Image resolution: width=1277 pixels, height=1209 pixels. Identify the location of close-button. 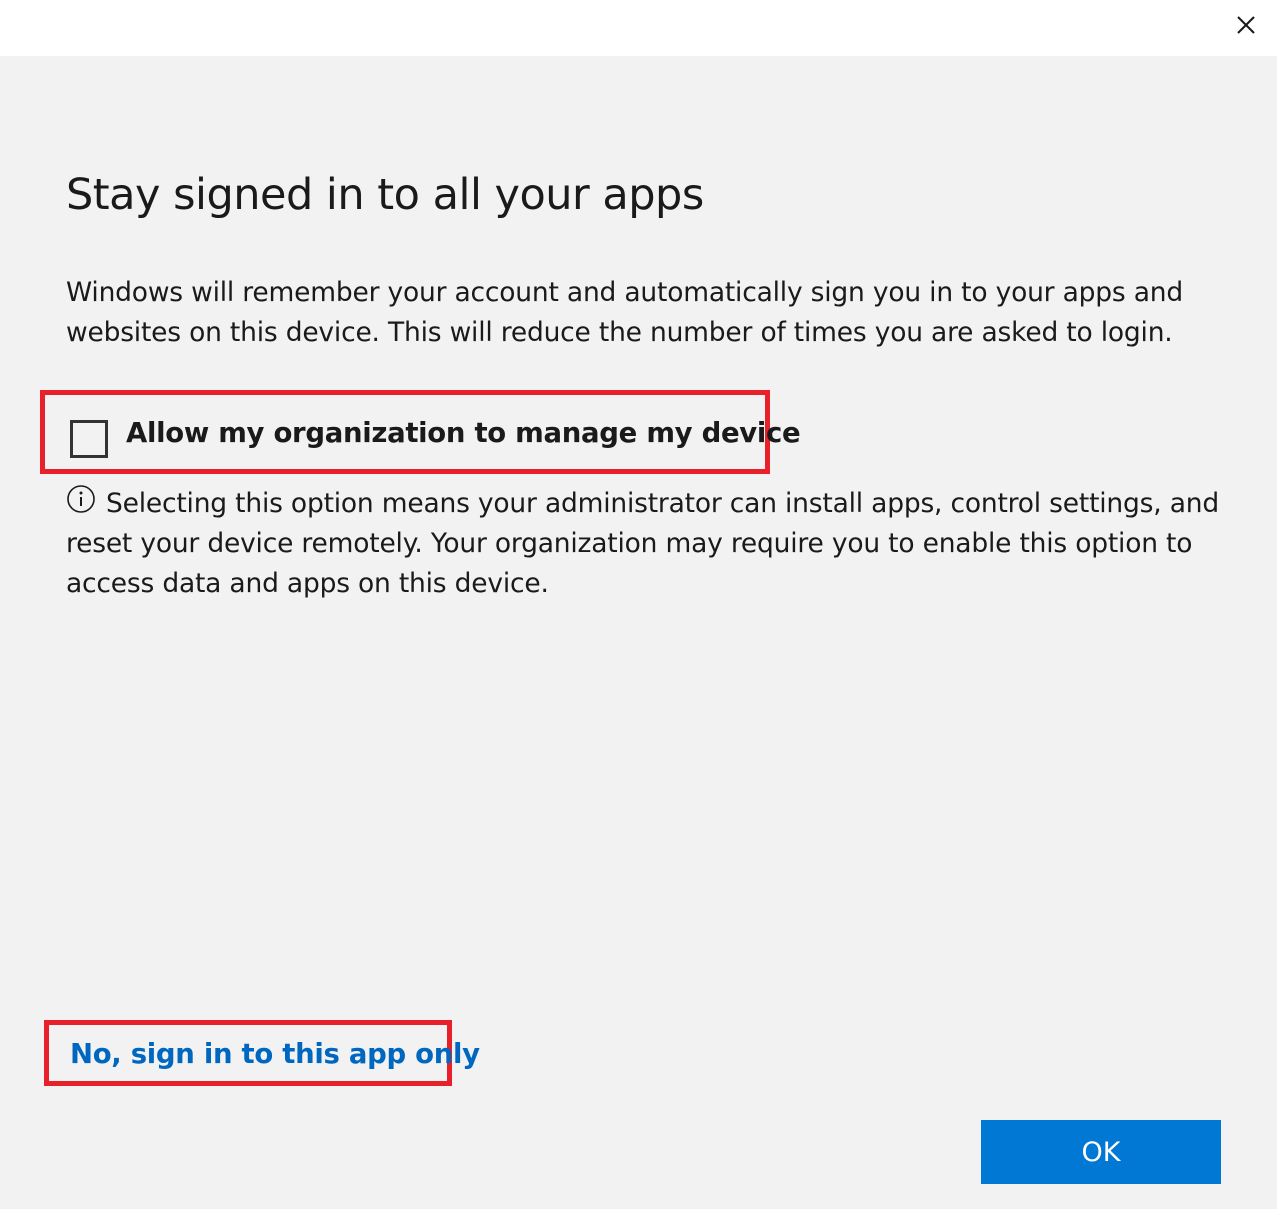
(1246, 25).